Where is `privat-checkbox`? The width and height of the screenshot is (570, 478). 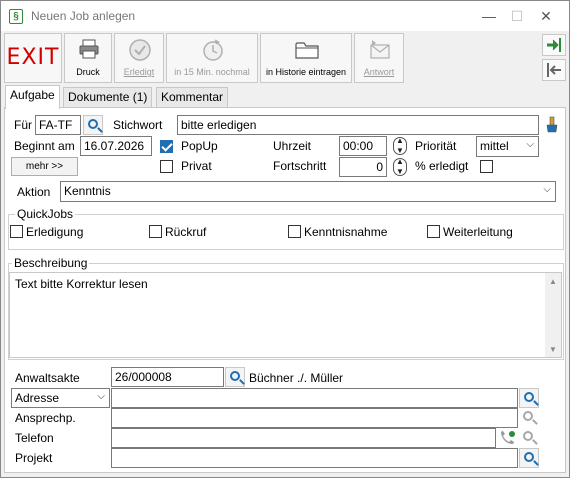 privat-checkbox is located at coordinates (166, 166).